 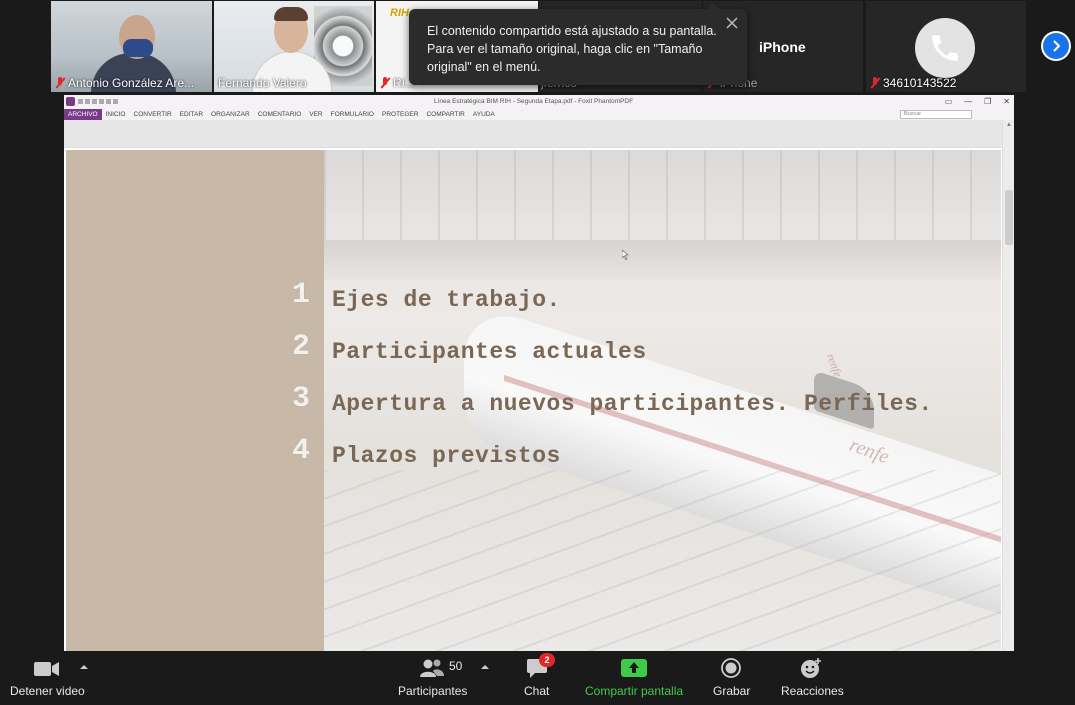 I want to click on face-mask, so click(x=138, y=48).